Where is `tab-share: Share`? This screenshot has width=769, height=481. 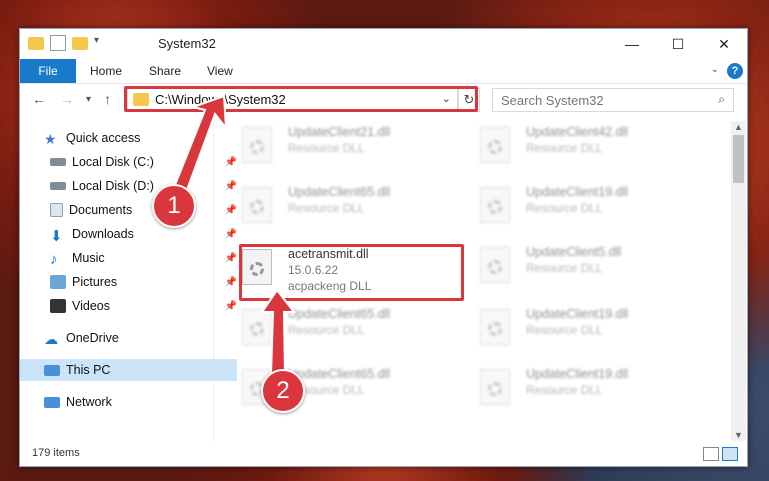
tab-share: Share is located at coordinates (165, 71).